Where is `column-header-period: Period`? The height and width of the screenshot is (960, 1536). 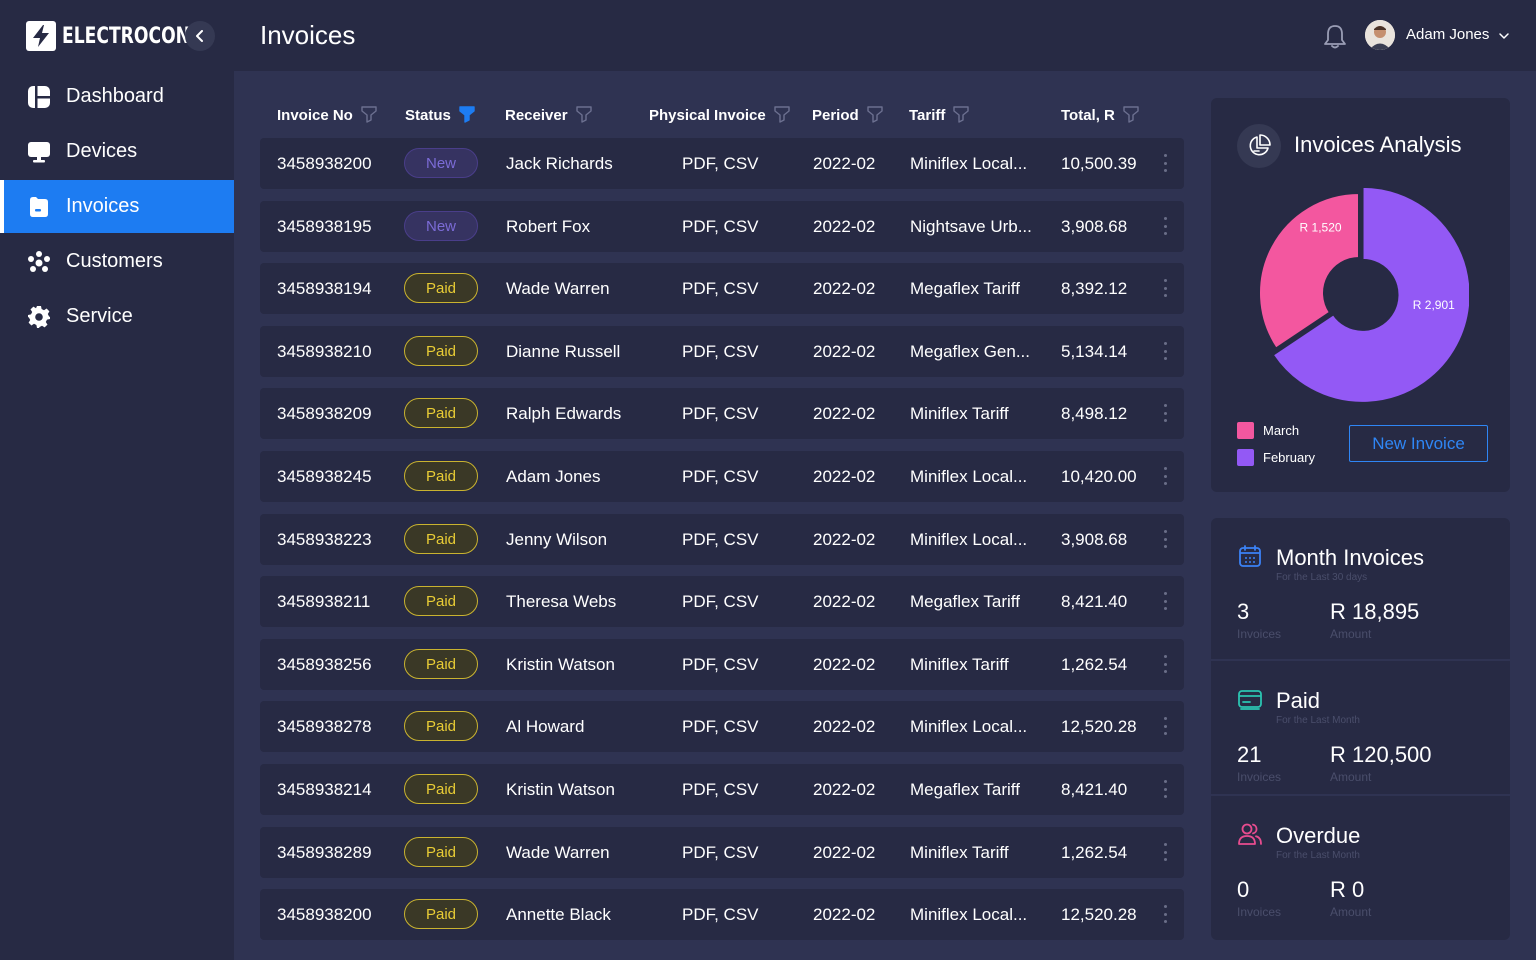 column-header-period: Period is located at coordinates (847, 115).